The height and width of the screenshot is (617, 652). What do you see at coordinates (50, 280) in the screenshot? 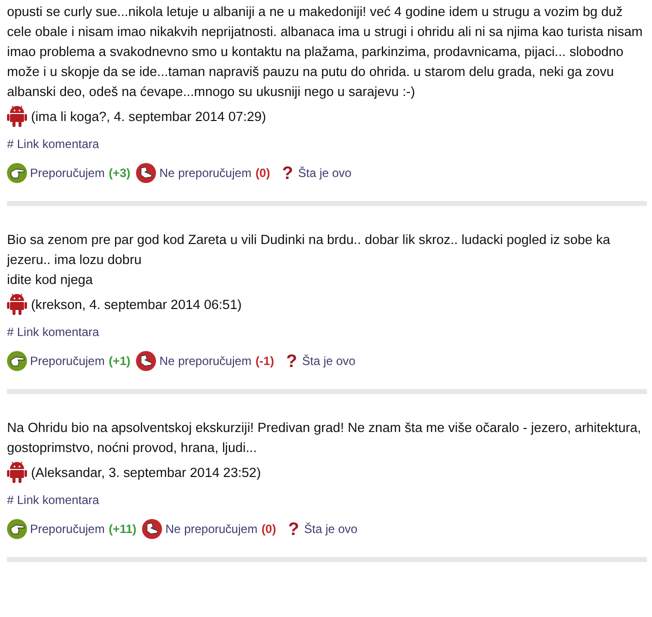
I see `comment-text: idite kod njega` at bounding box center [50, 280].